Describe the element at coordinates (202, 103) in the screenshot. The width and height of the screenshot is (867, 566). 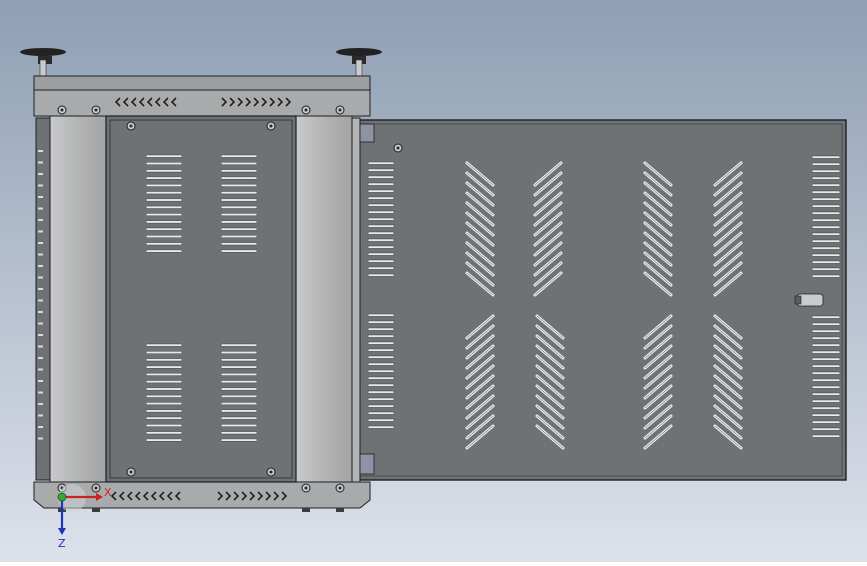
I see `top-rail` at that location.